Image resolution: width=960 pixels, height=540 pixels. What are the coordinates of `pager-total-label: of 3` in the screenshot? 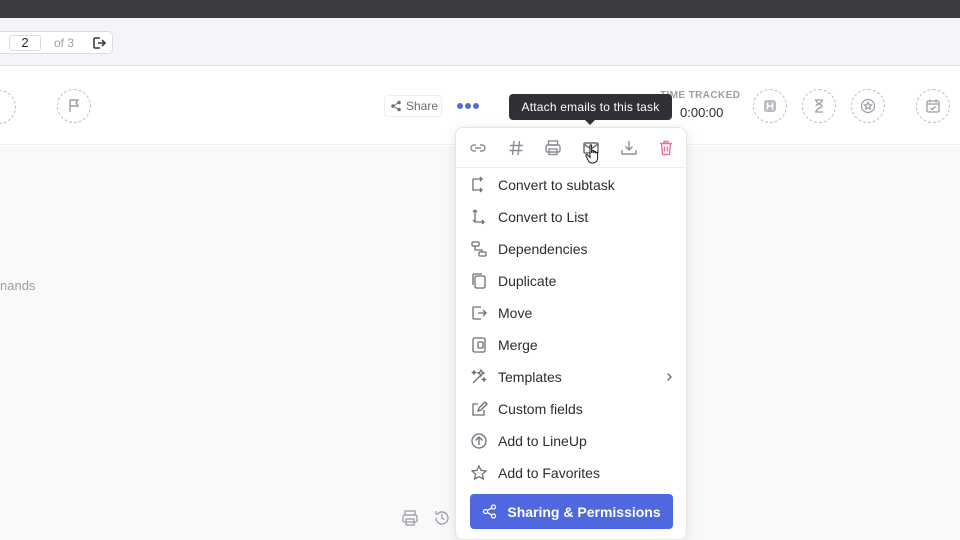 It's located at (64, 43).